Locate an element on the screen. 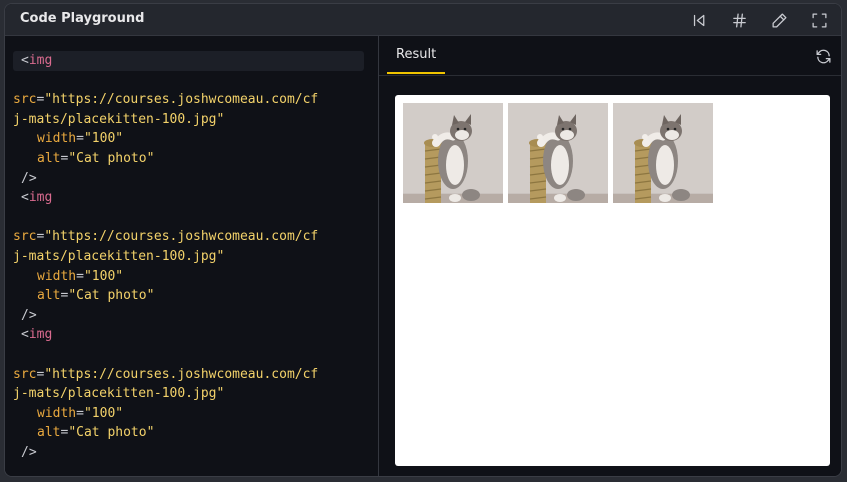 This screenshot has height=482, width=847. reset-icon is located at coordinates (698, 20).